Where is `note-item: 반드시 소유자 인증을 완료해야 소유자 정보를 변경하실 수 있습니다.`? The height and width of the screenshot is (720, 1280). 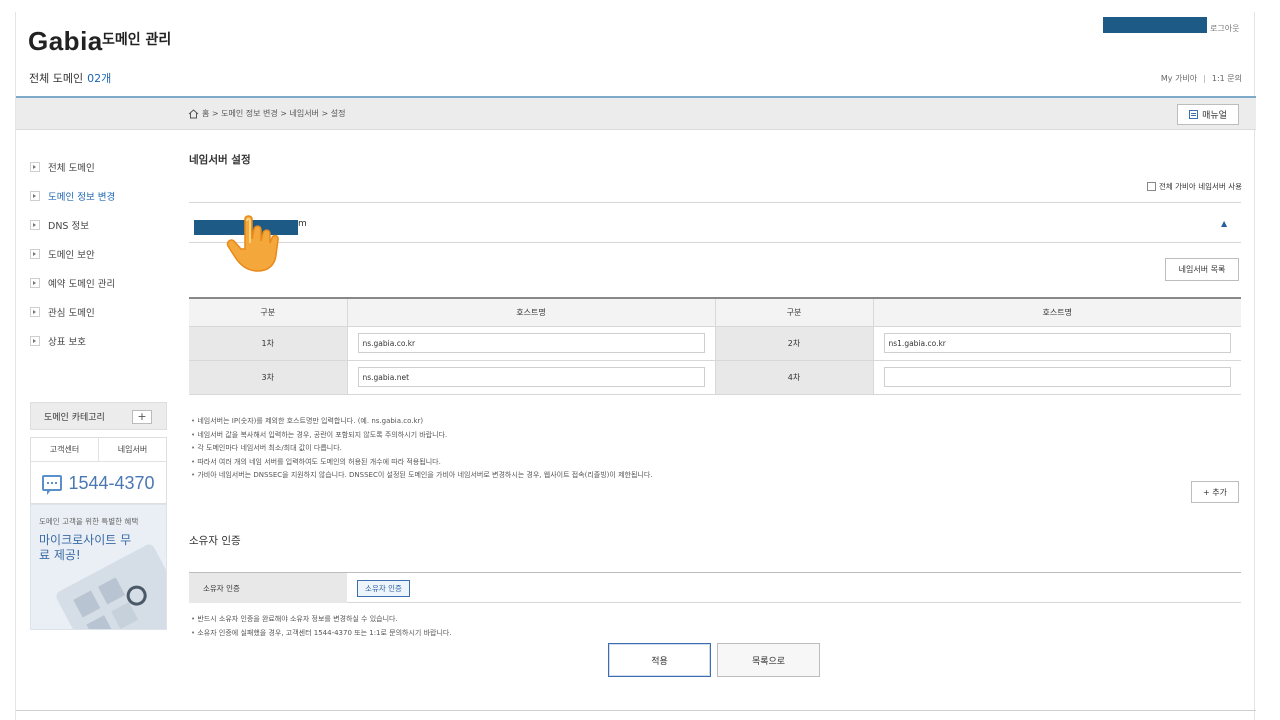 note-item: 반드시 소유자 인증을 완료해야 소유자 정보를 변경하실 수 있습니다. is located at coordinates (321, 619).